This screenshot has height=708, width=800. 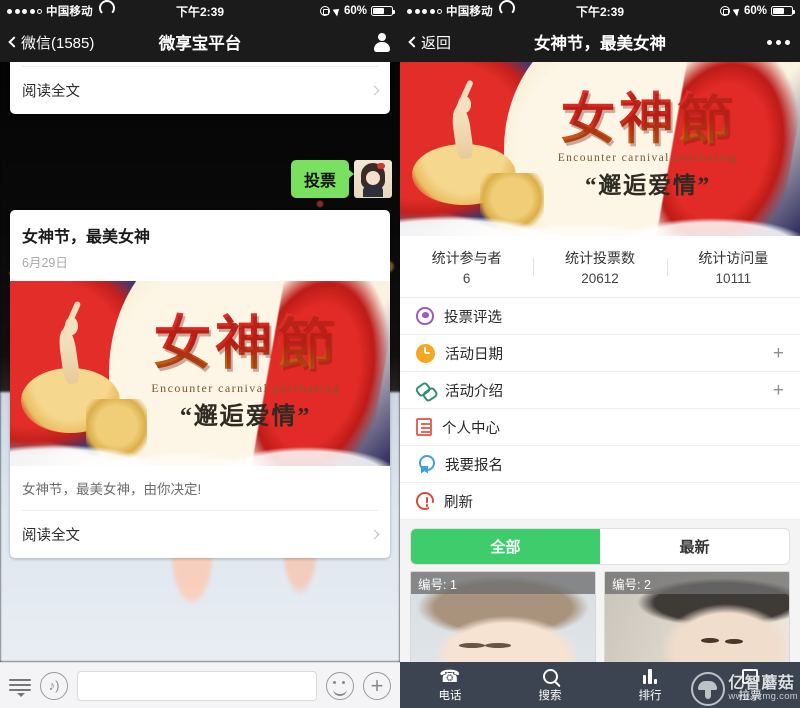 What do you see at coordinates (733, 278) in the screenshot?
I see `stat-value: 10111` at bounding box center [733, 278].